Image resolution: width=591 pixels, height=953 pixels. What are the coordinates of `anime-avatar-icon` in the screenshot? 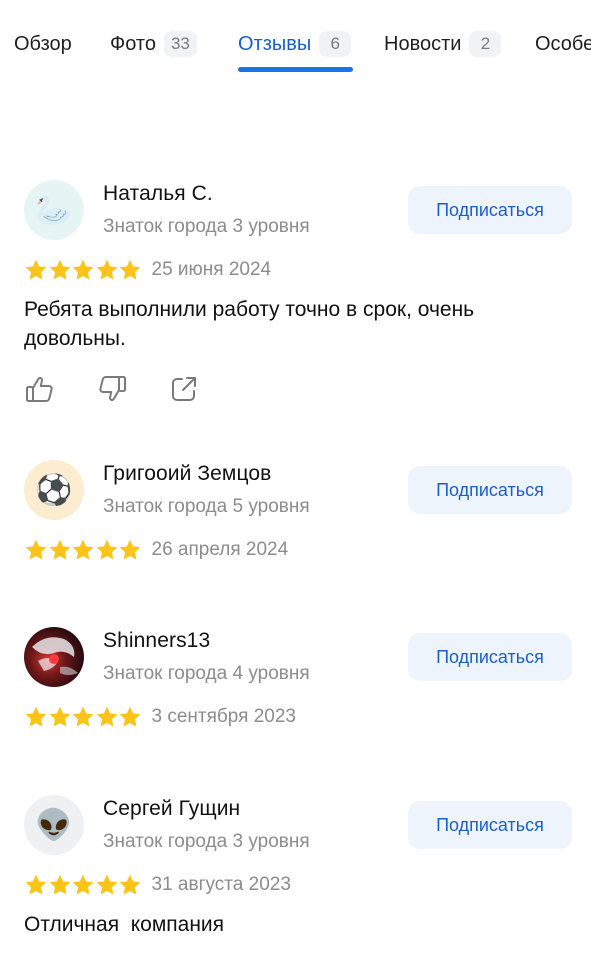 It's located at (55, 656).